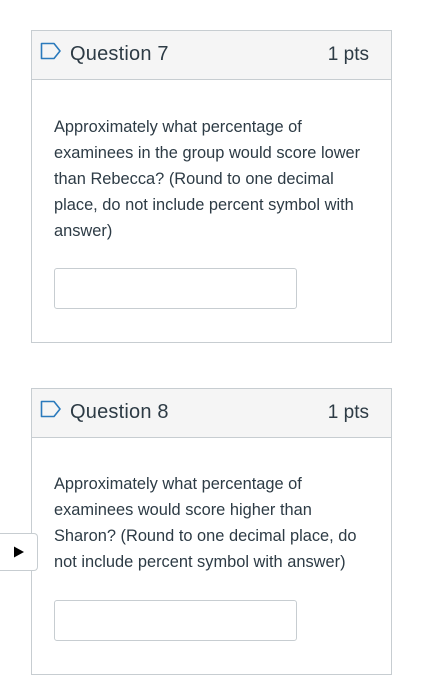 Image resolution: width=424 pixels, height=700 pixels. Describe the element at coordinates (175, 620) in the screenshot. I see `question-8-answer-input` at that location.